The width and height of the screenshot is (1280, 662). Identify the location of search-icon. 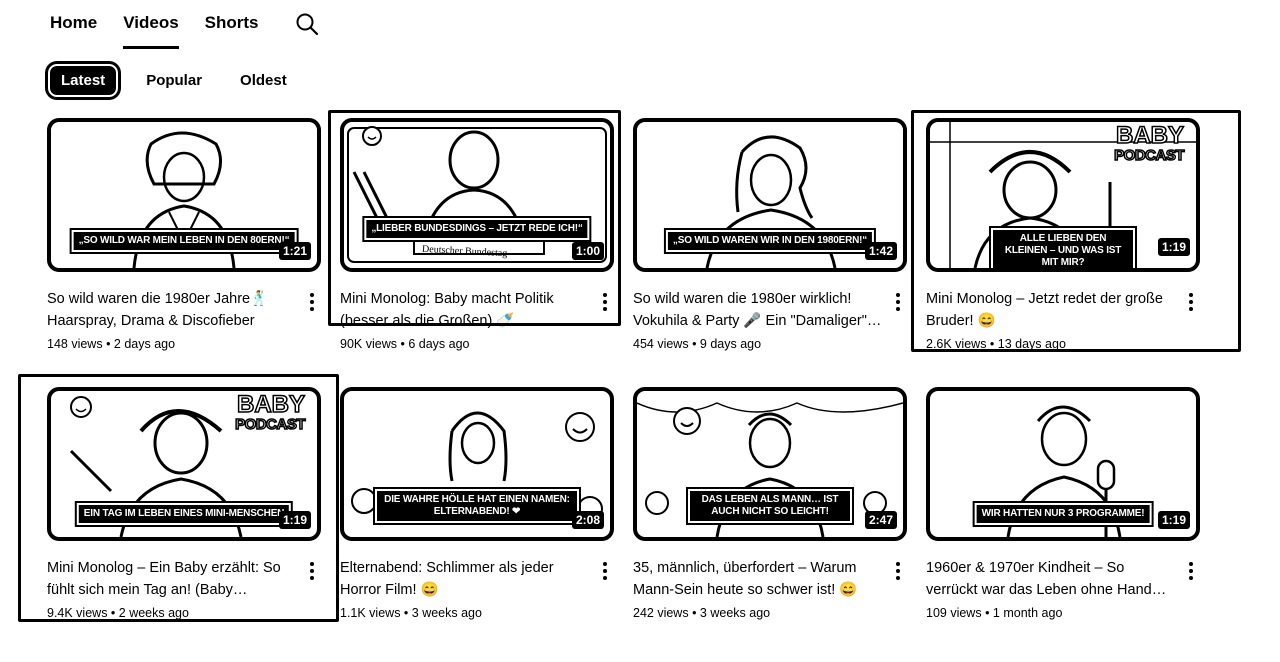
(307, 24).